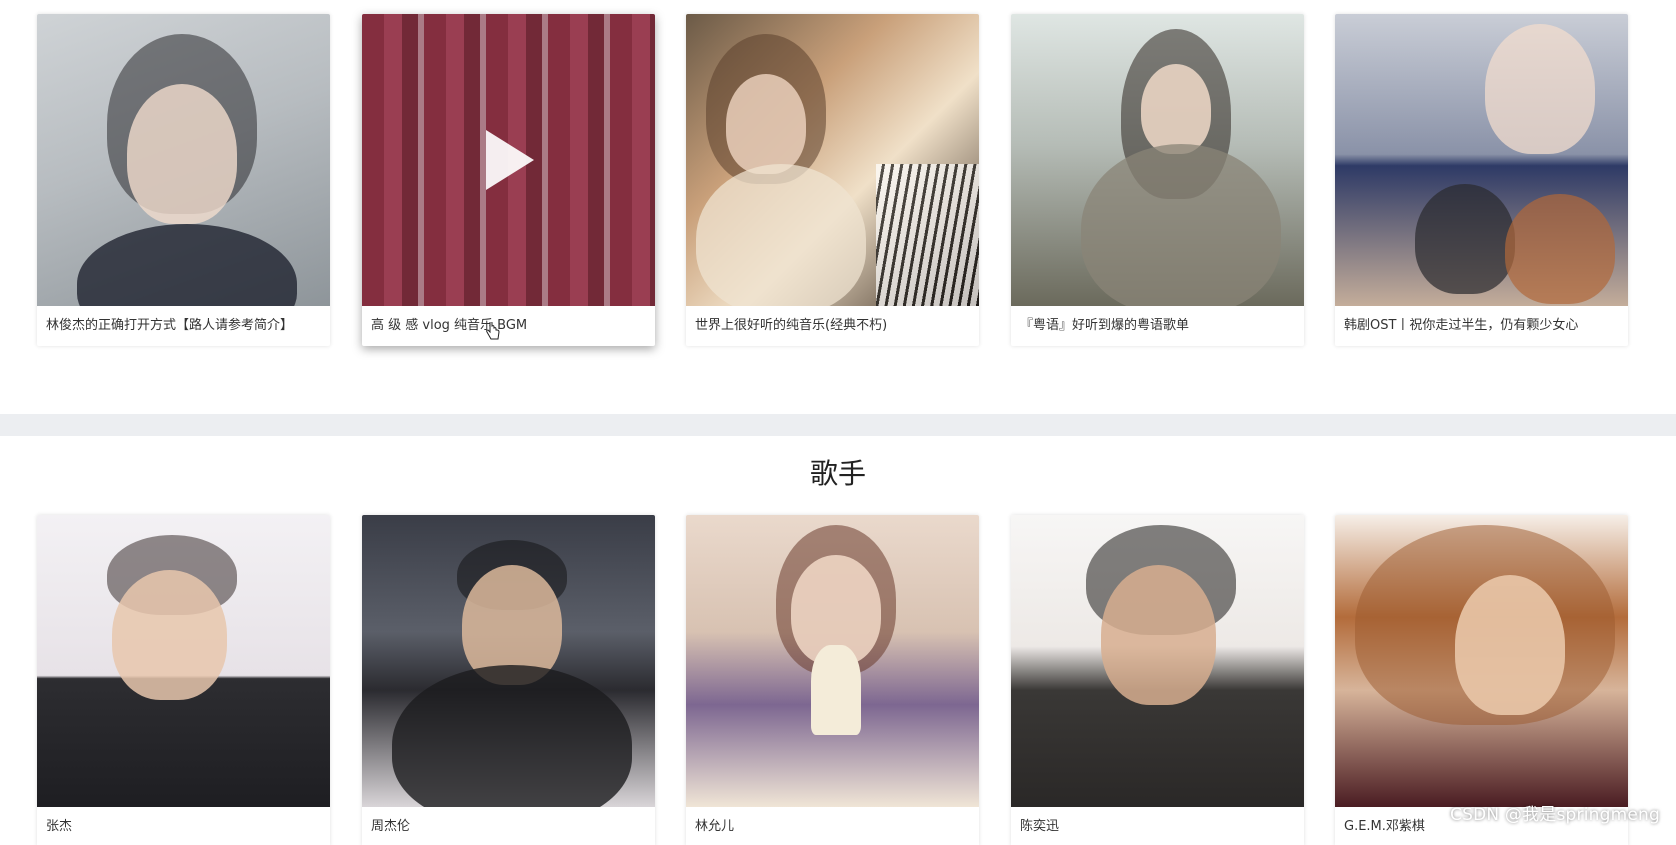 The height and width of the screenshot is (845, 1676). I want to click on playlist-title: 林俊杰的正确打开方式【路人请参考简介】, so click(183, 326).